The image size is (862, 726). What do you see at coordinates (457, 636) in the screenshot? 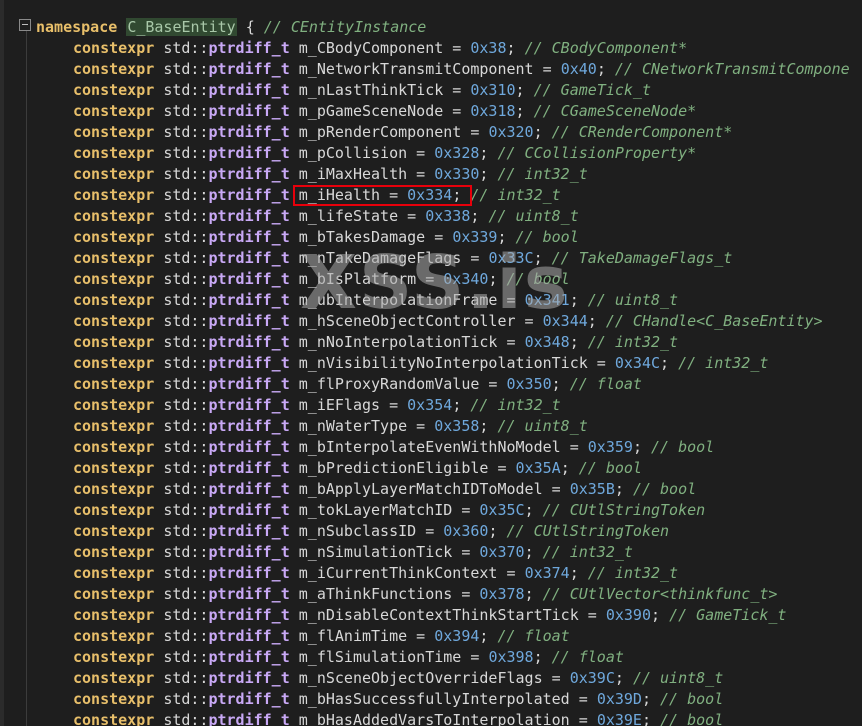
I see `member-offset: 0x394` at bounding box center [457, 636].